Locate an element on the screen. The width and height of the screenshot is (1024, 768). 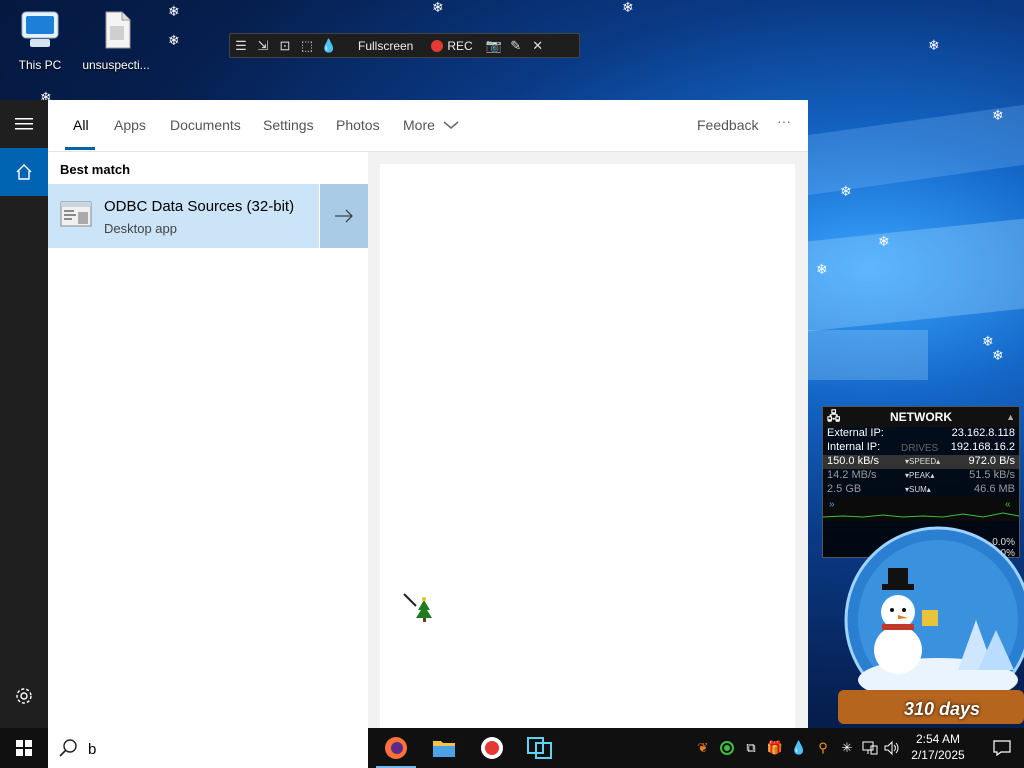
speed-label: SPEED is located at coordinates (923, 461).